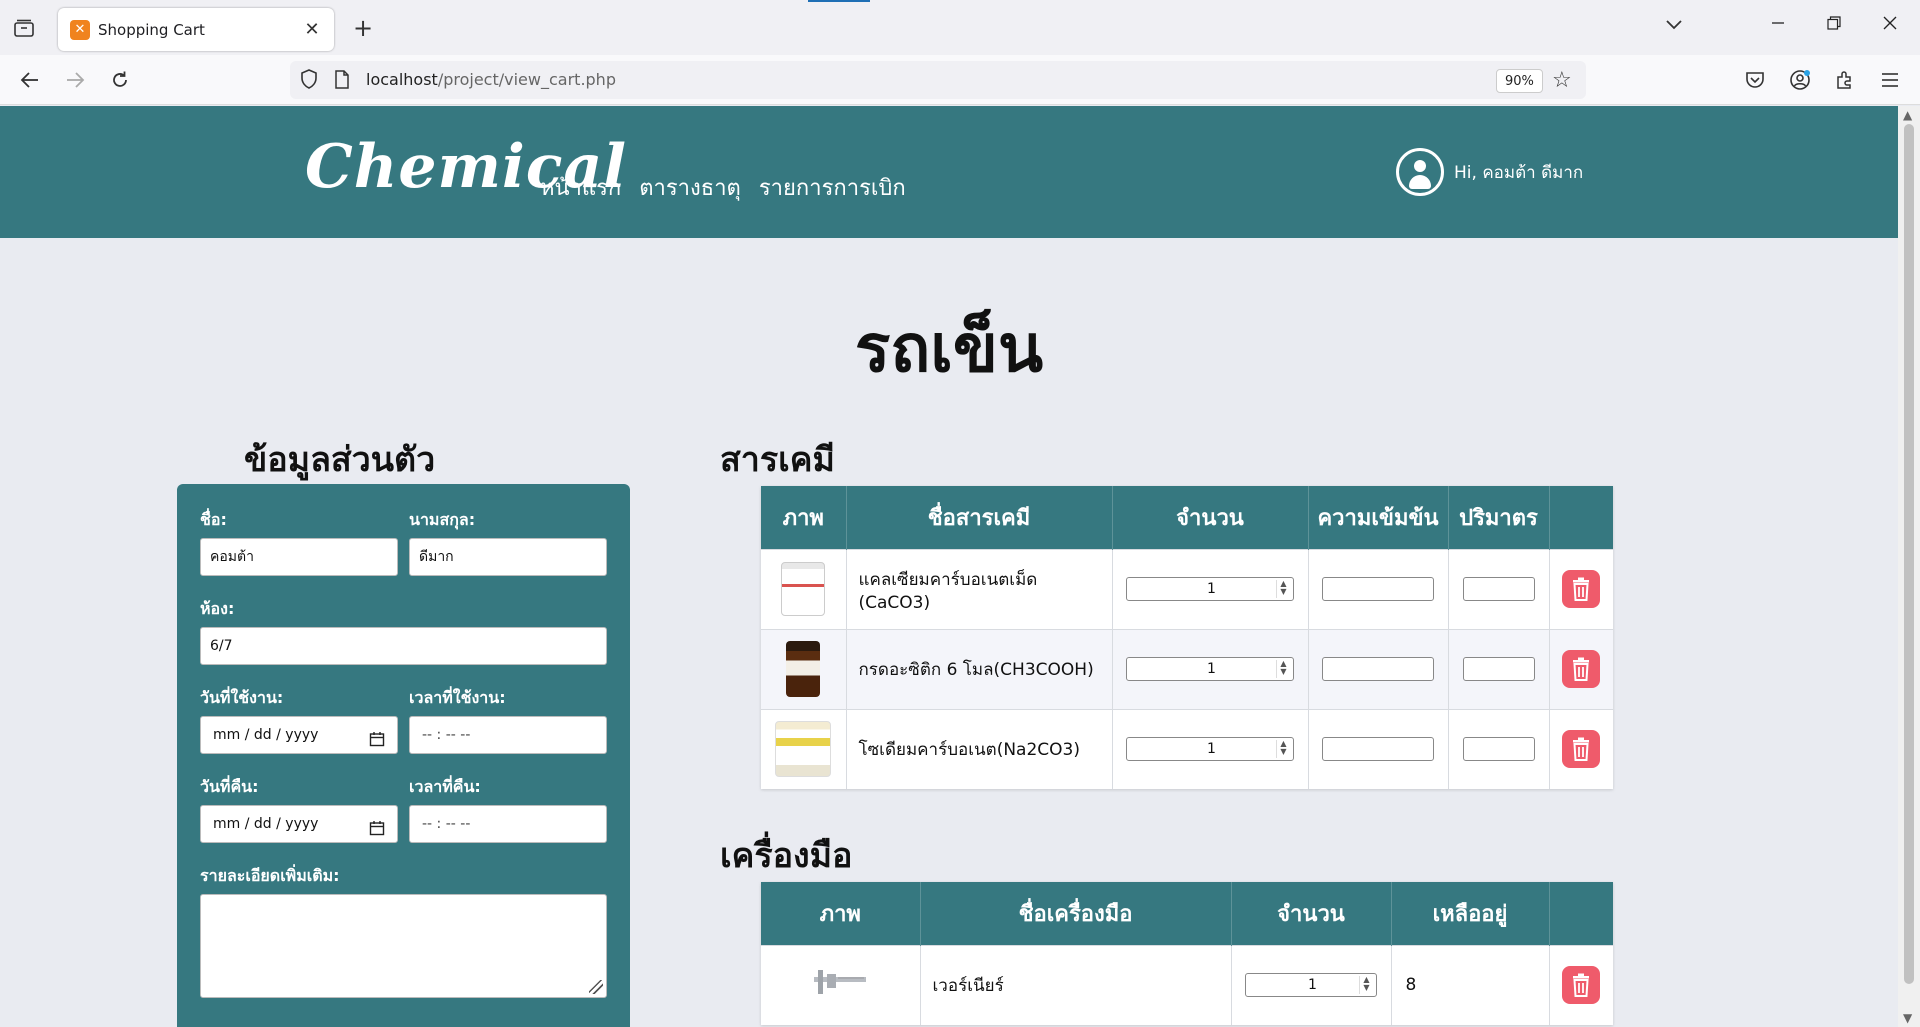 This screenshot has height=1027, width=1920. I want to click on resize-grip-icon, so click(596, 987).